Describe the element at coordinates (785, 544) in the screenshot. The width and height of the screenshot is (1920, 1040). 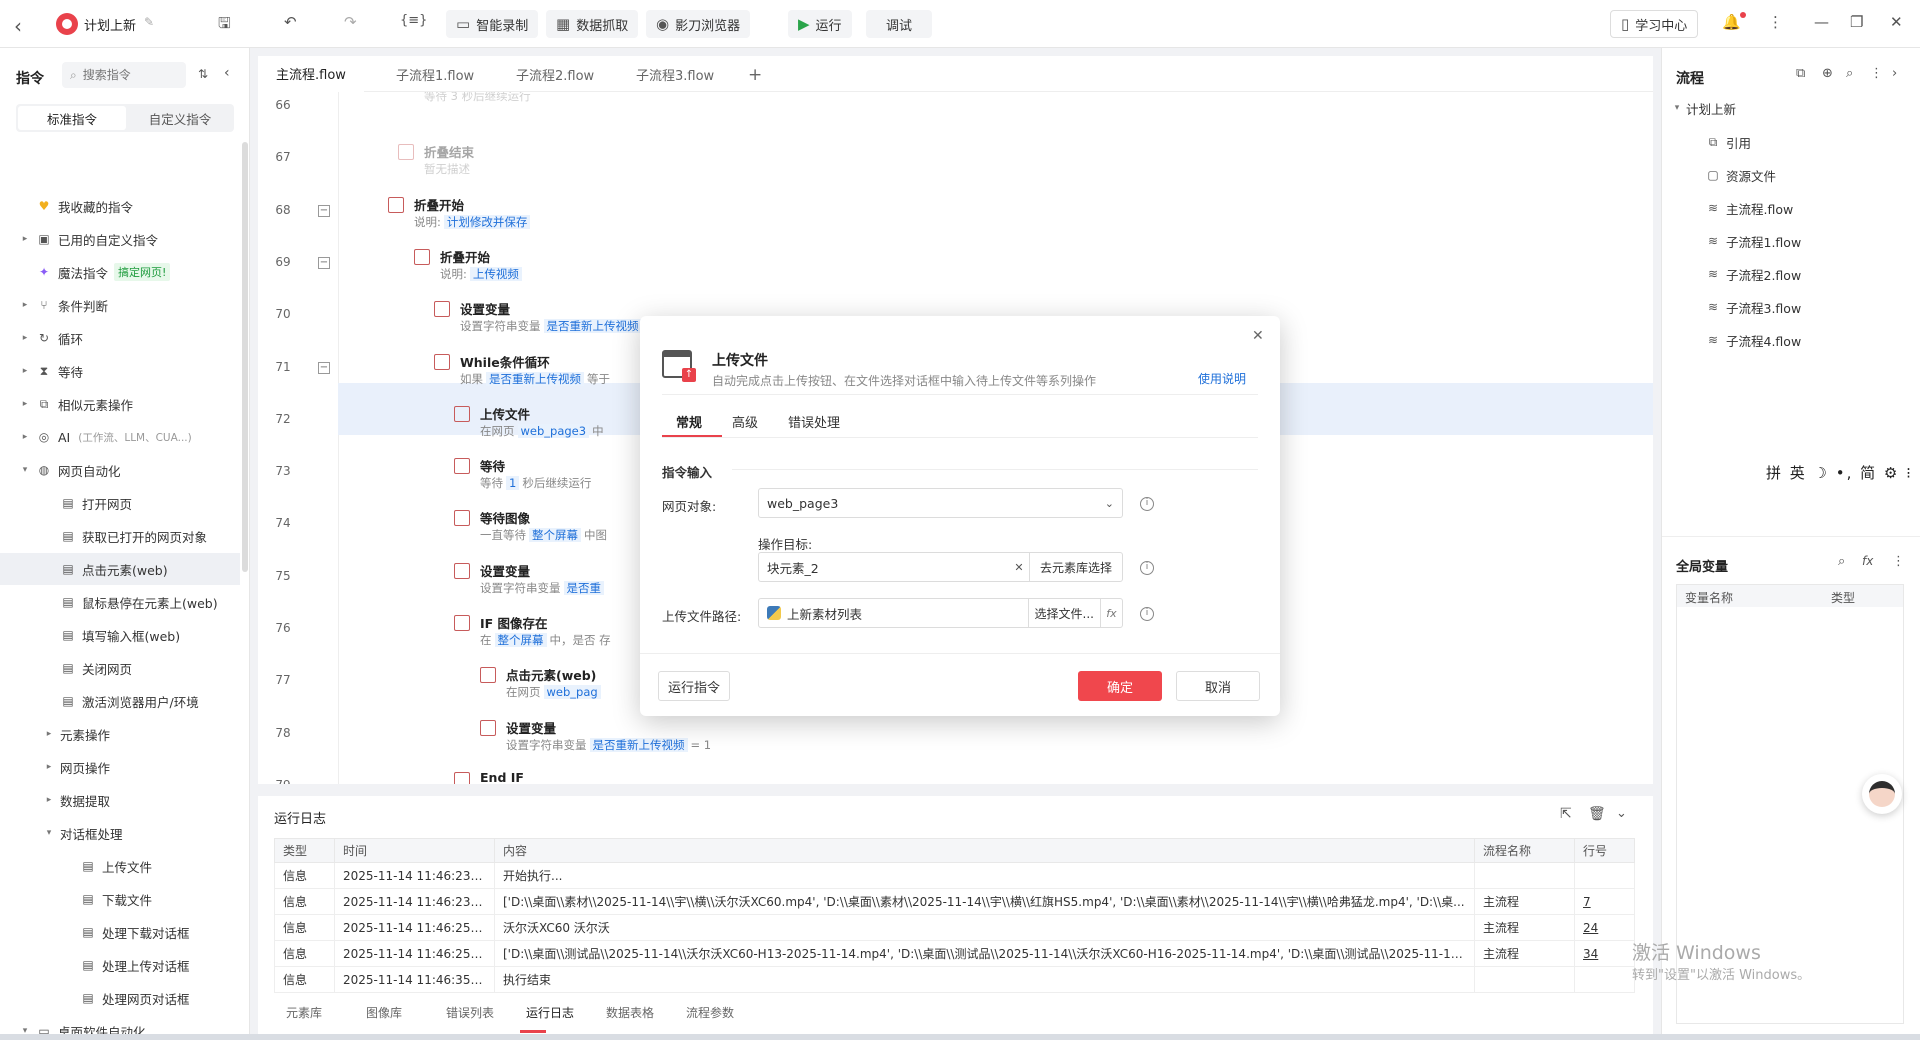
I see `target-label: 操作目标:` at that location.